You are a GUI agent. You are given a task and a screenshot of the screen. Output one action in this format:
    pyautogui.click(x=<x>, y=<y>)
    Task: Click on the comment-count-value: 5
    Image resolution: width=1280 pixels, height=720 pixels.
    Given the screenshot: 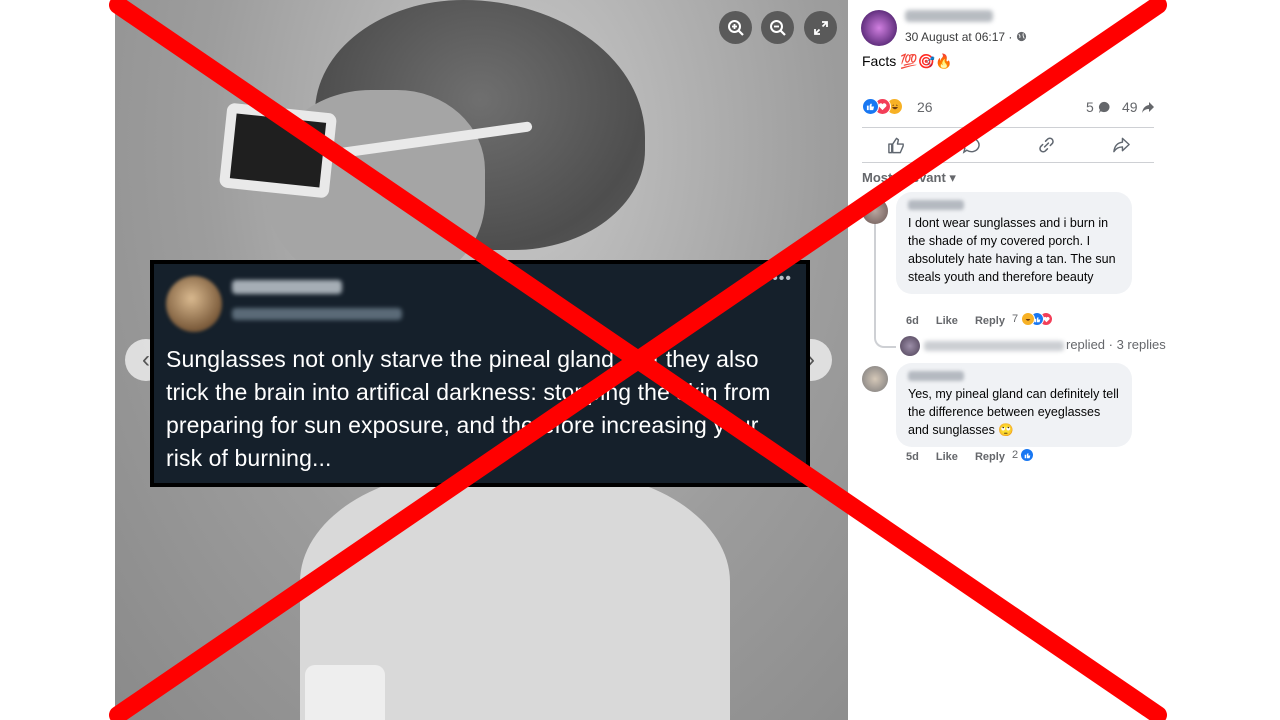 What is the action you would take?
    pyautogui.click(x=1090, y=107)
    